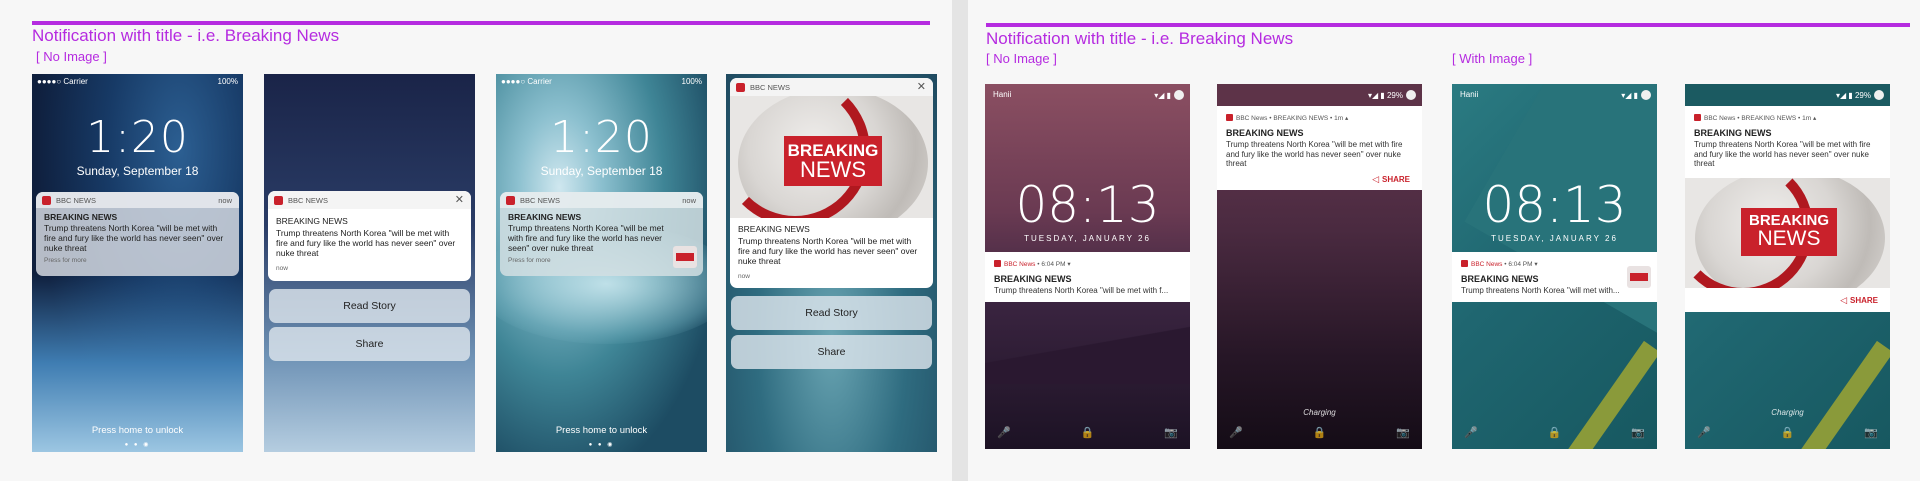 The height and width of the screenshot is (481, 1920). Describe the element at coordinates (601, 430) in the screenshot. I see `unlock-hint: Press home to unlock` at that location.